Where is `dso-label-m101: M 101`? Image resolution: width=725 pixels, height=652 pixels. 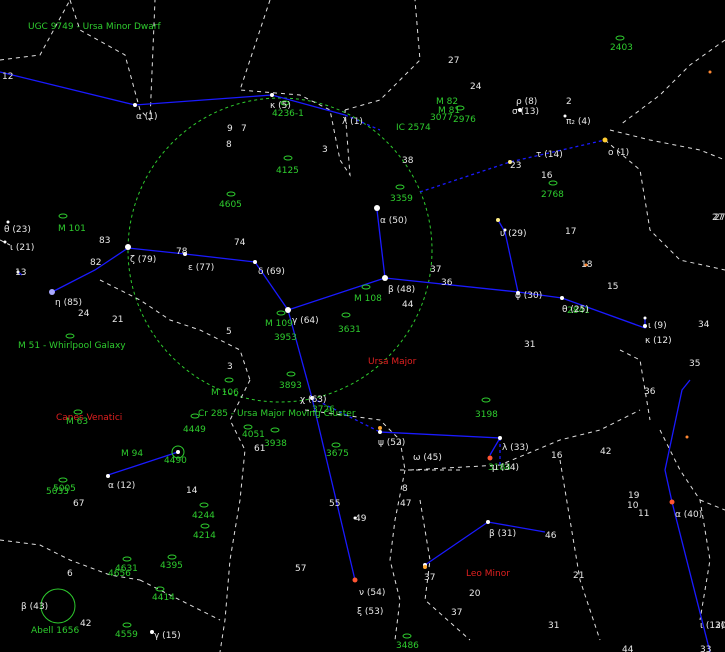
dso-label-m101: M 101 is located at coordinates (72, 229).